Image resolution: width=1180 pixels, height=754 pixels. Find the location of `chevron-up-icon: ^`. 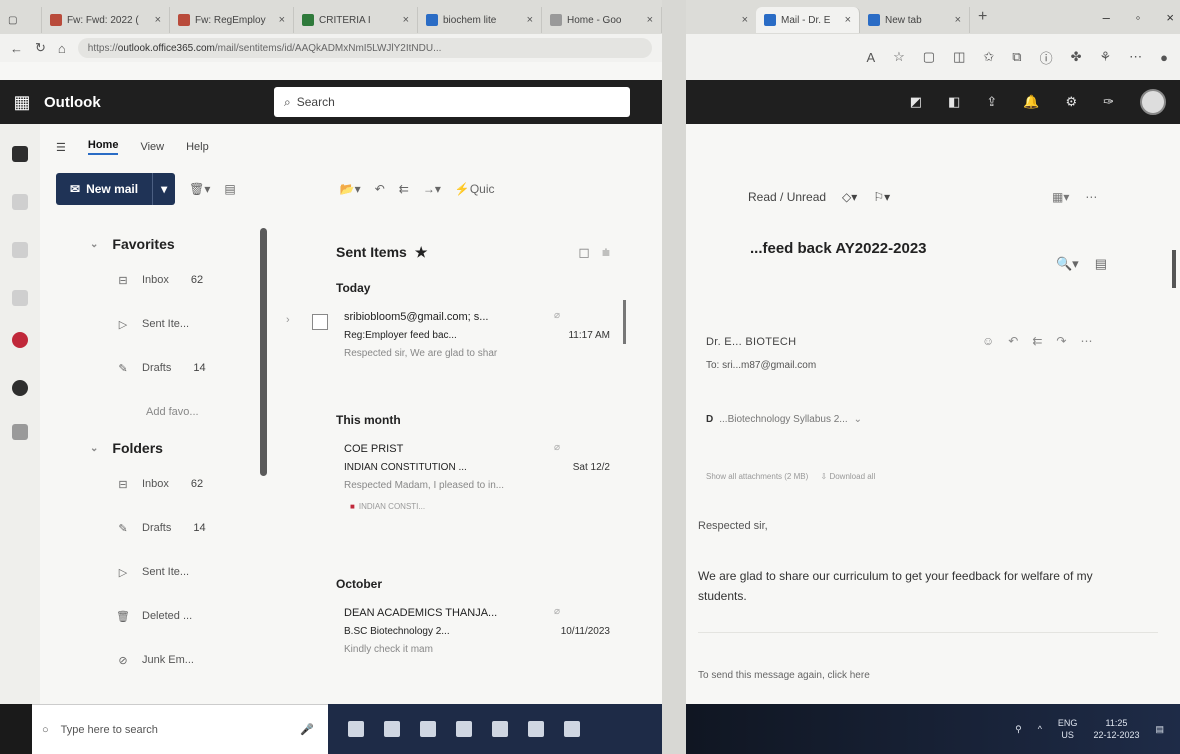

chevron-up-icon: ^ is located at coordinates (1040, 729).